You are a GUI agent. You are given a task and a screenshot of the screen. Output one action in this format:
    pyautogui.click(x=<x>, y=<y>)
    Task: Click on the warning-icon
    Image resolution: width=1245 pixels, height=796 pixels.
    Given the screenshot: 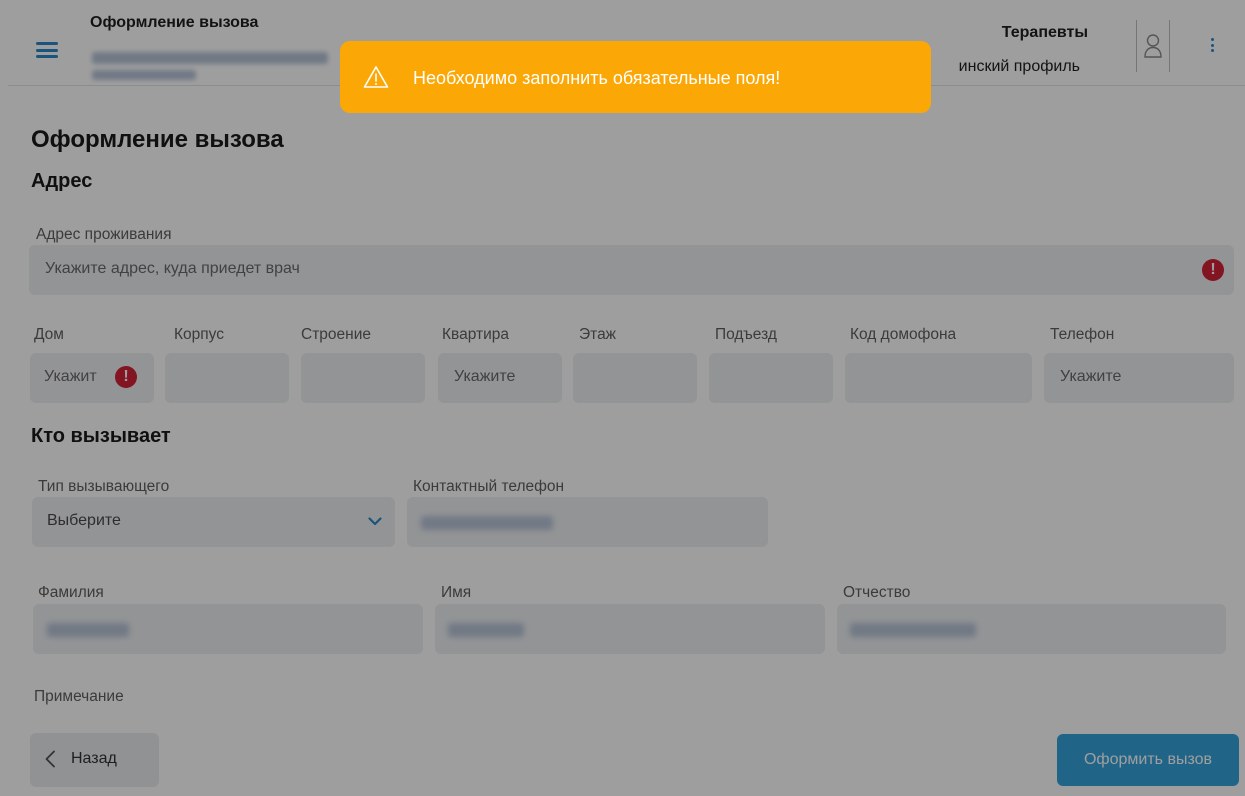 What is the action you would take?
    pyautogui.click(x=376, y=77)
    